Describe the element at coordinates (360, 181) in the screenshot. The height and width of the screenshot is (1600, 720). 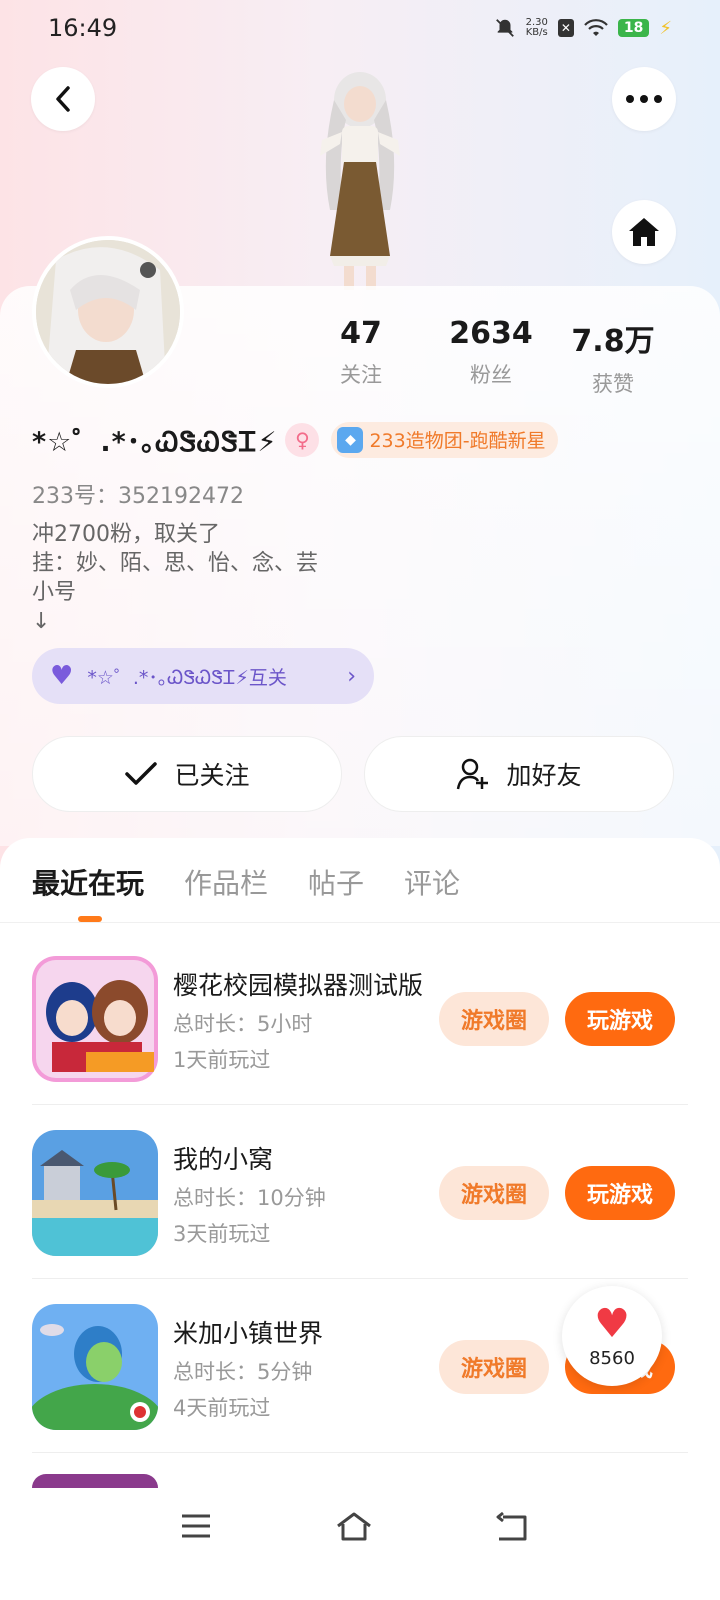
I see `avatar-character-figure` at that location.